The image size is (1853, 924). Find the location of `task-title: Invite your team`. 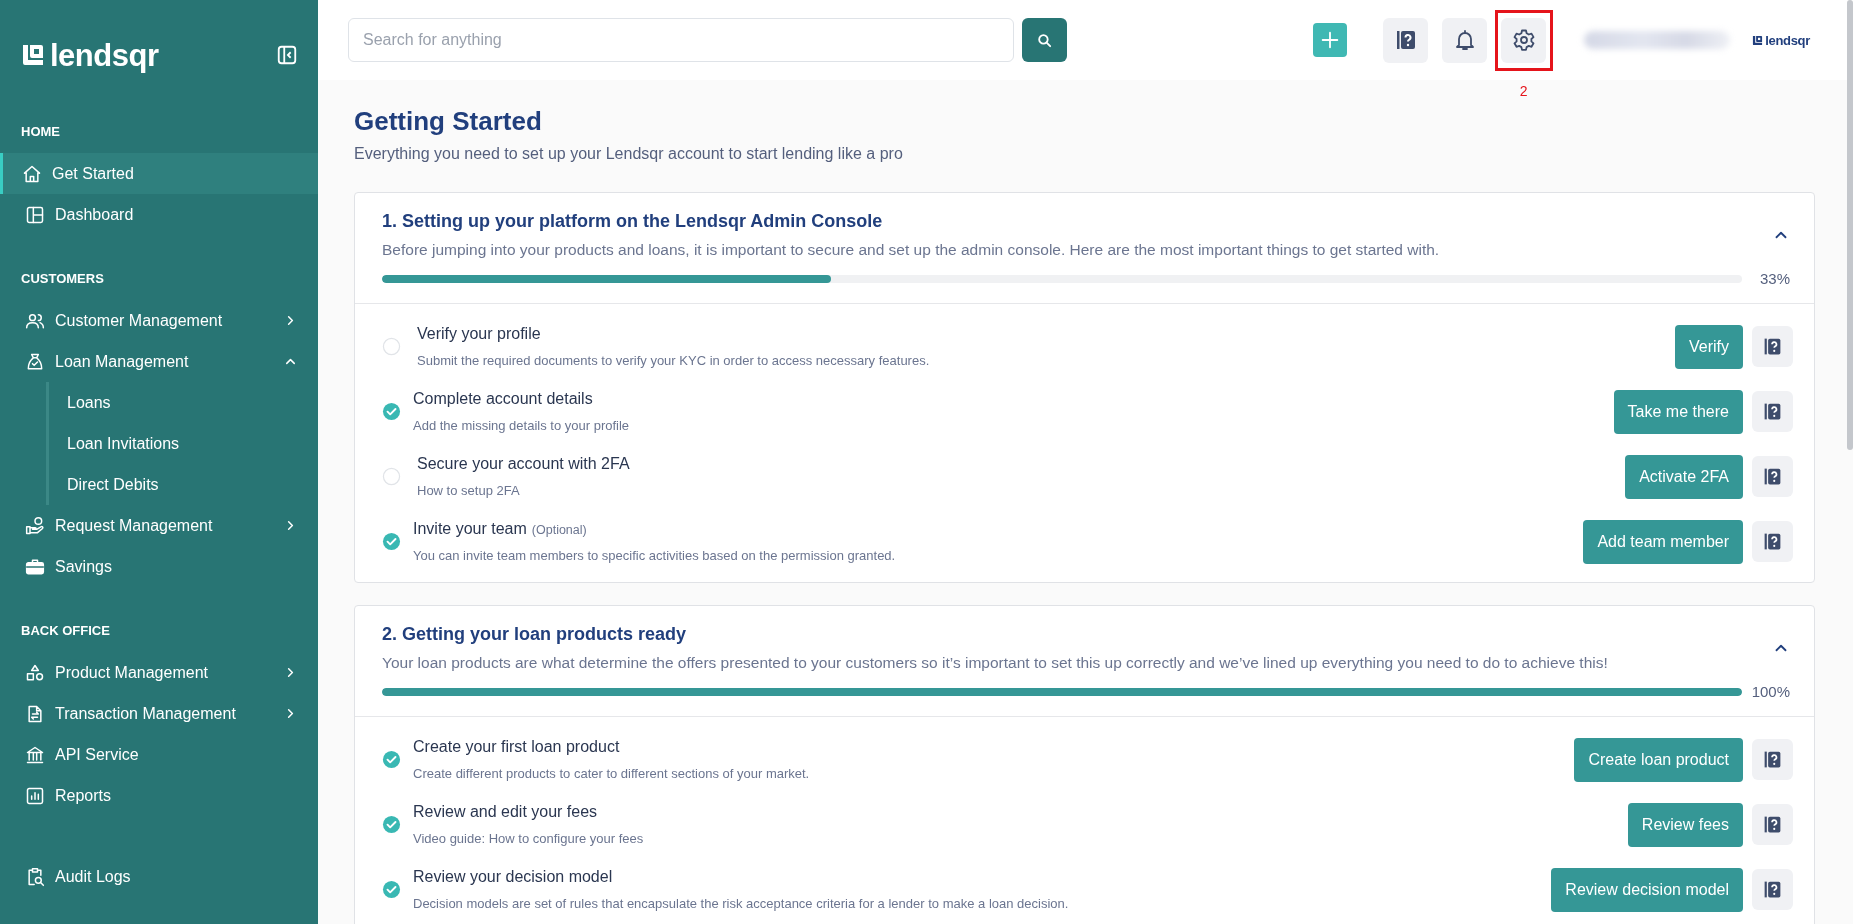

task-title: Invite your team is located at coordinates (470, 529).